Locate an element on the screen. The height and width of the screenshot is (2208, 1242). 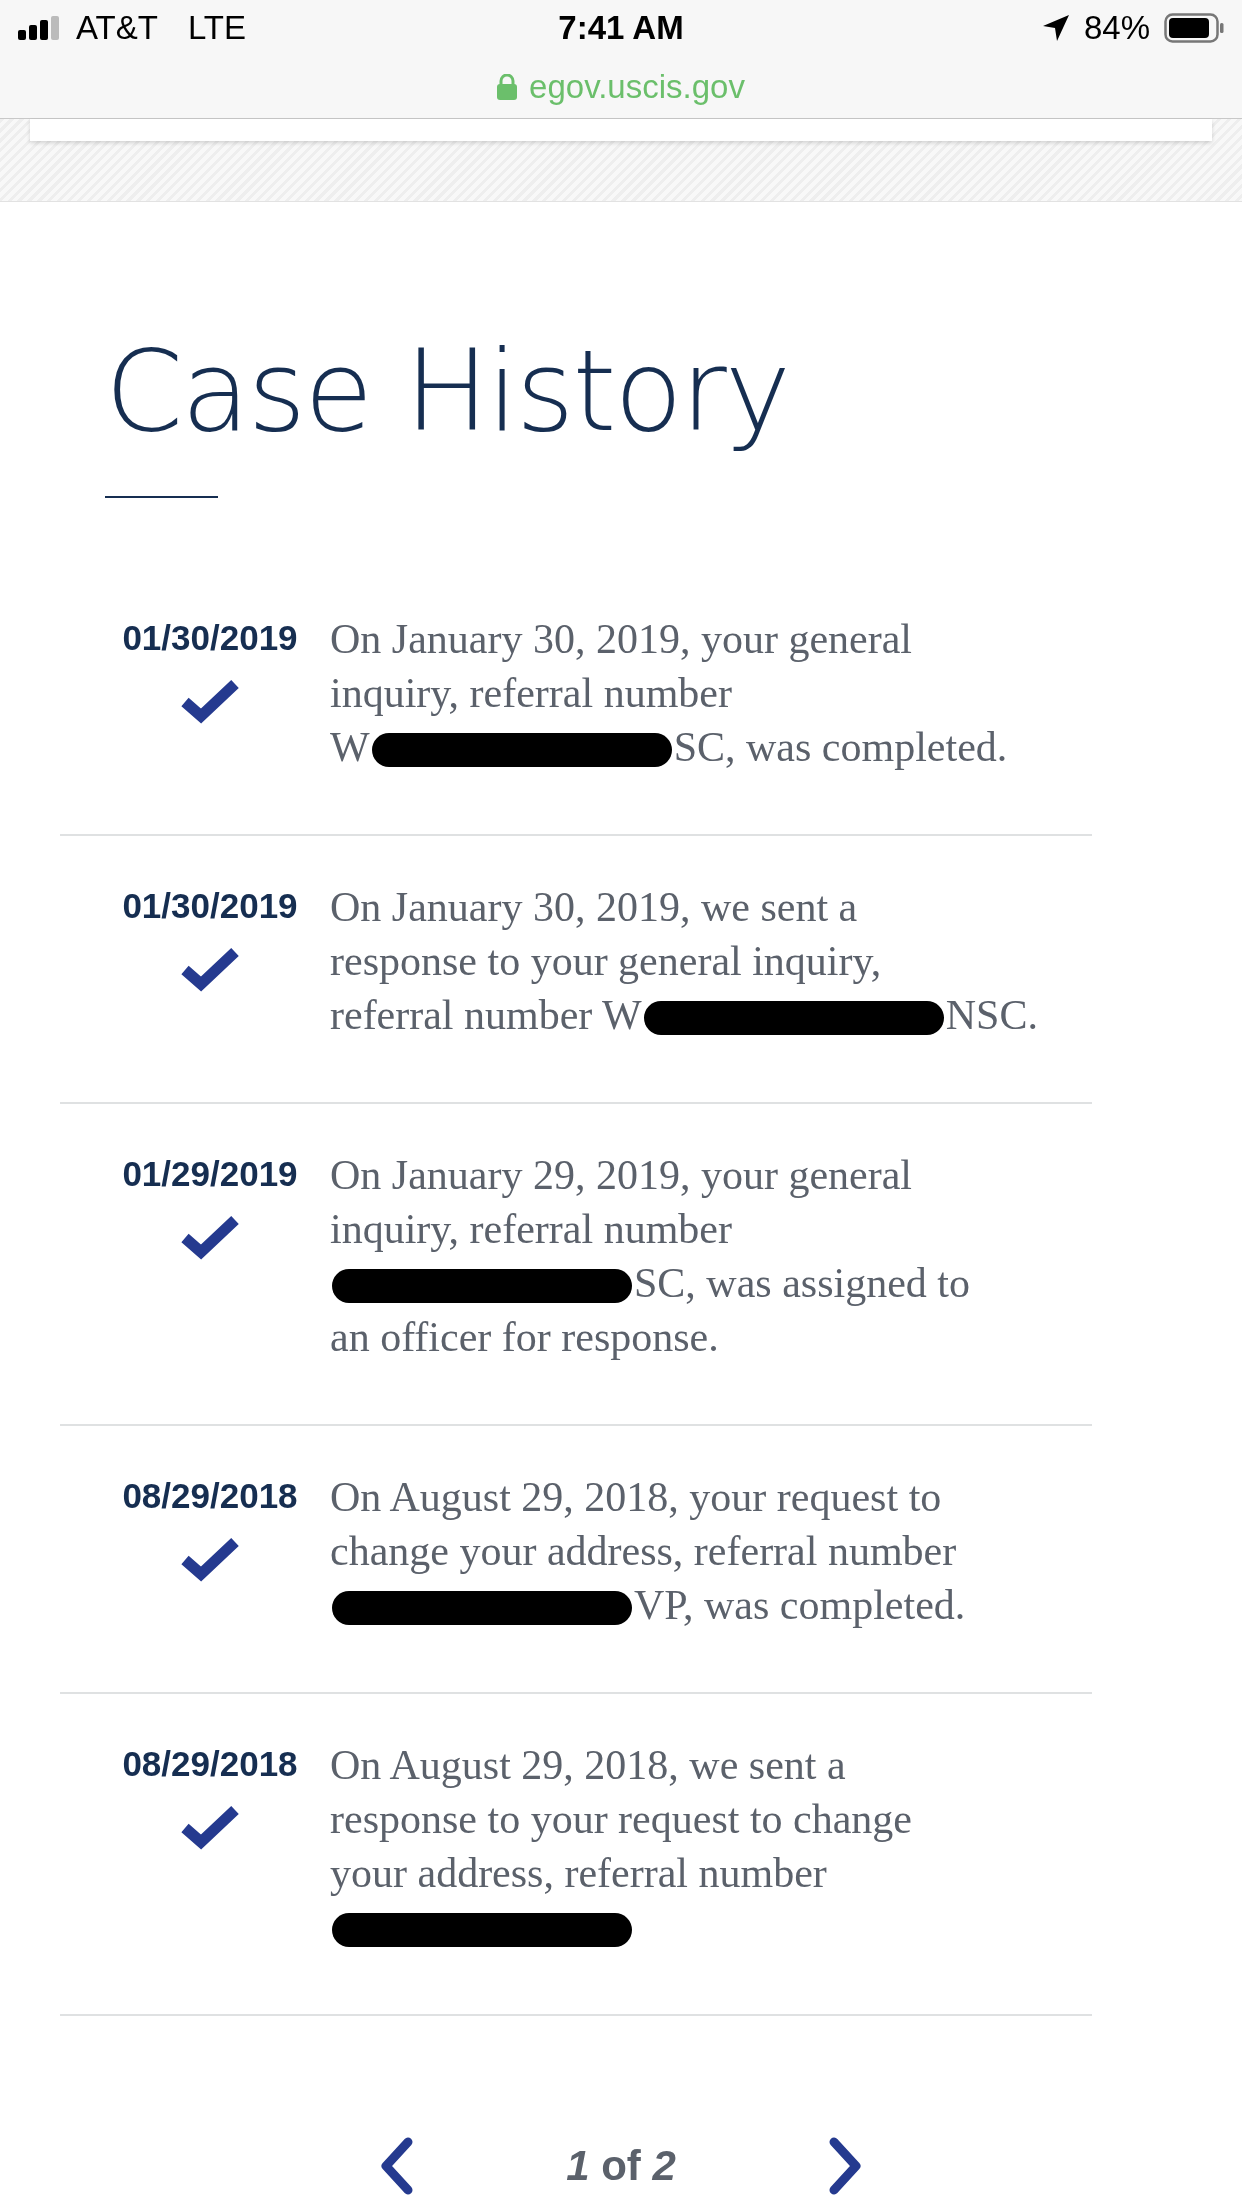
entry-text: On January 29, 2019, your general is located at coordinates (621, 1175).